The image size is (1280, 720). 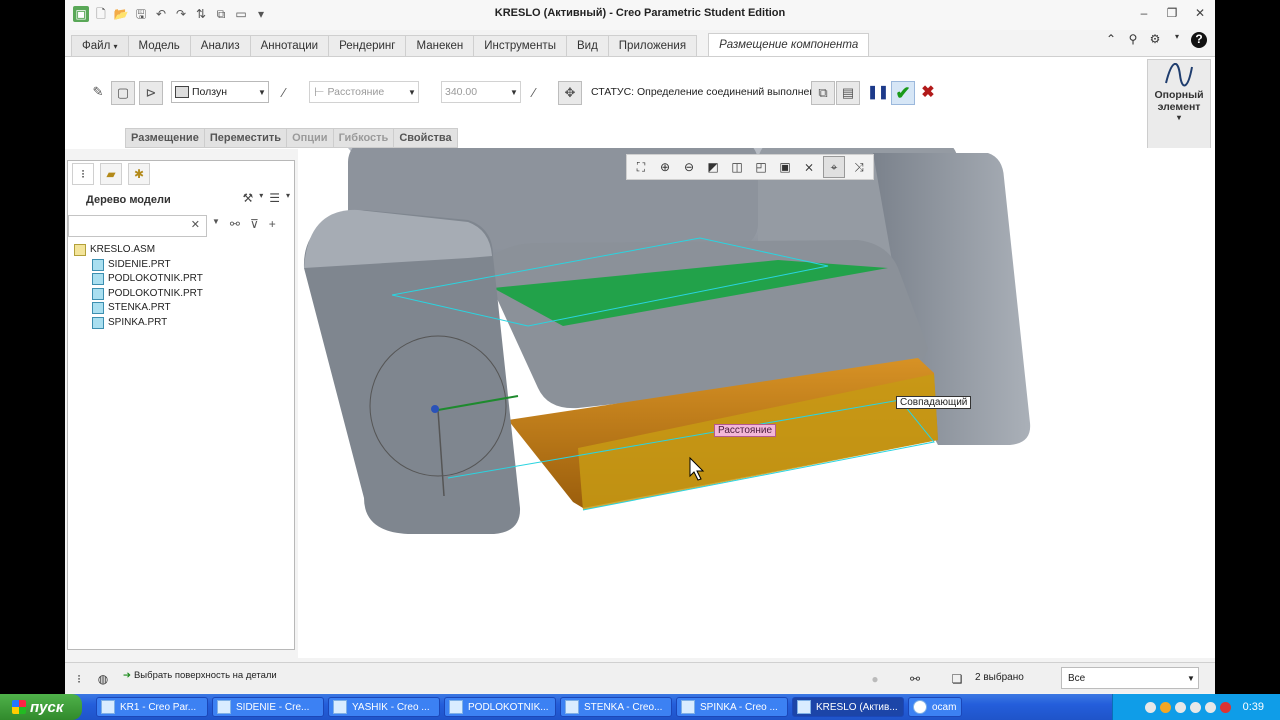 I want to click on zoom-in-icon: ⊕, so click(x=665, y=167).